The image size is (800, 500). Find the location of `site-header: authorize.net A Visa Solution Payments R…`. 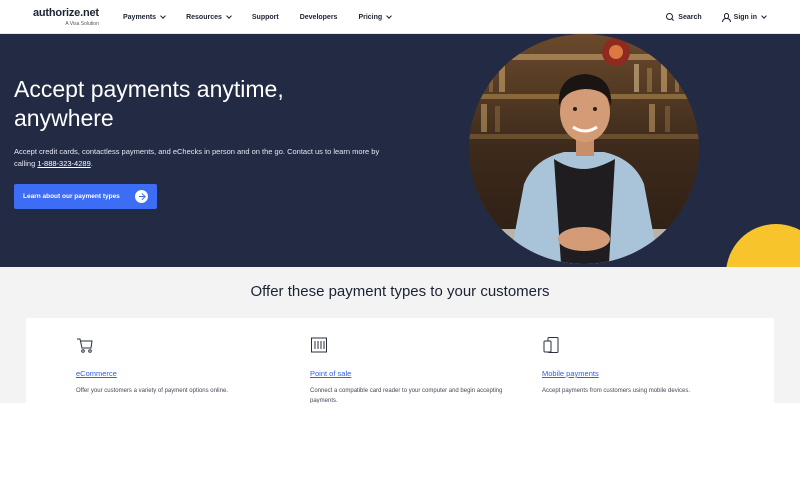

site-header: authorize.net A Visa Solution Payments R… is located at coordinates (400, 17).